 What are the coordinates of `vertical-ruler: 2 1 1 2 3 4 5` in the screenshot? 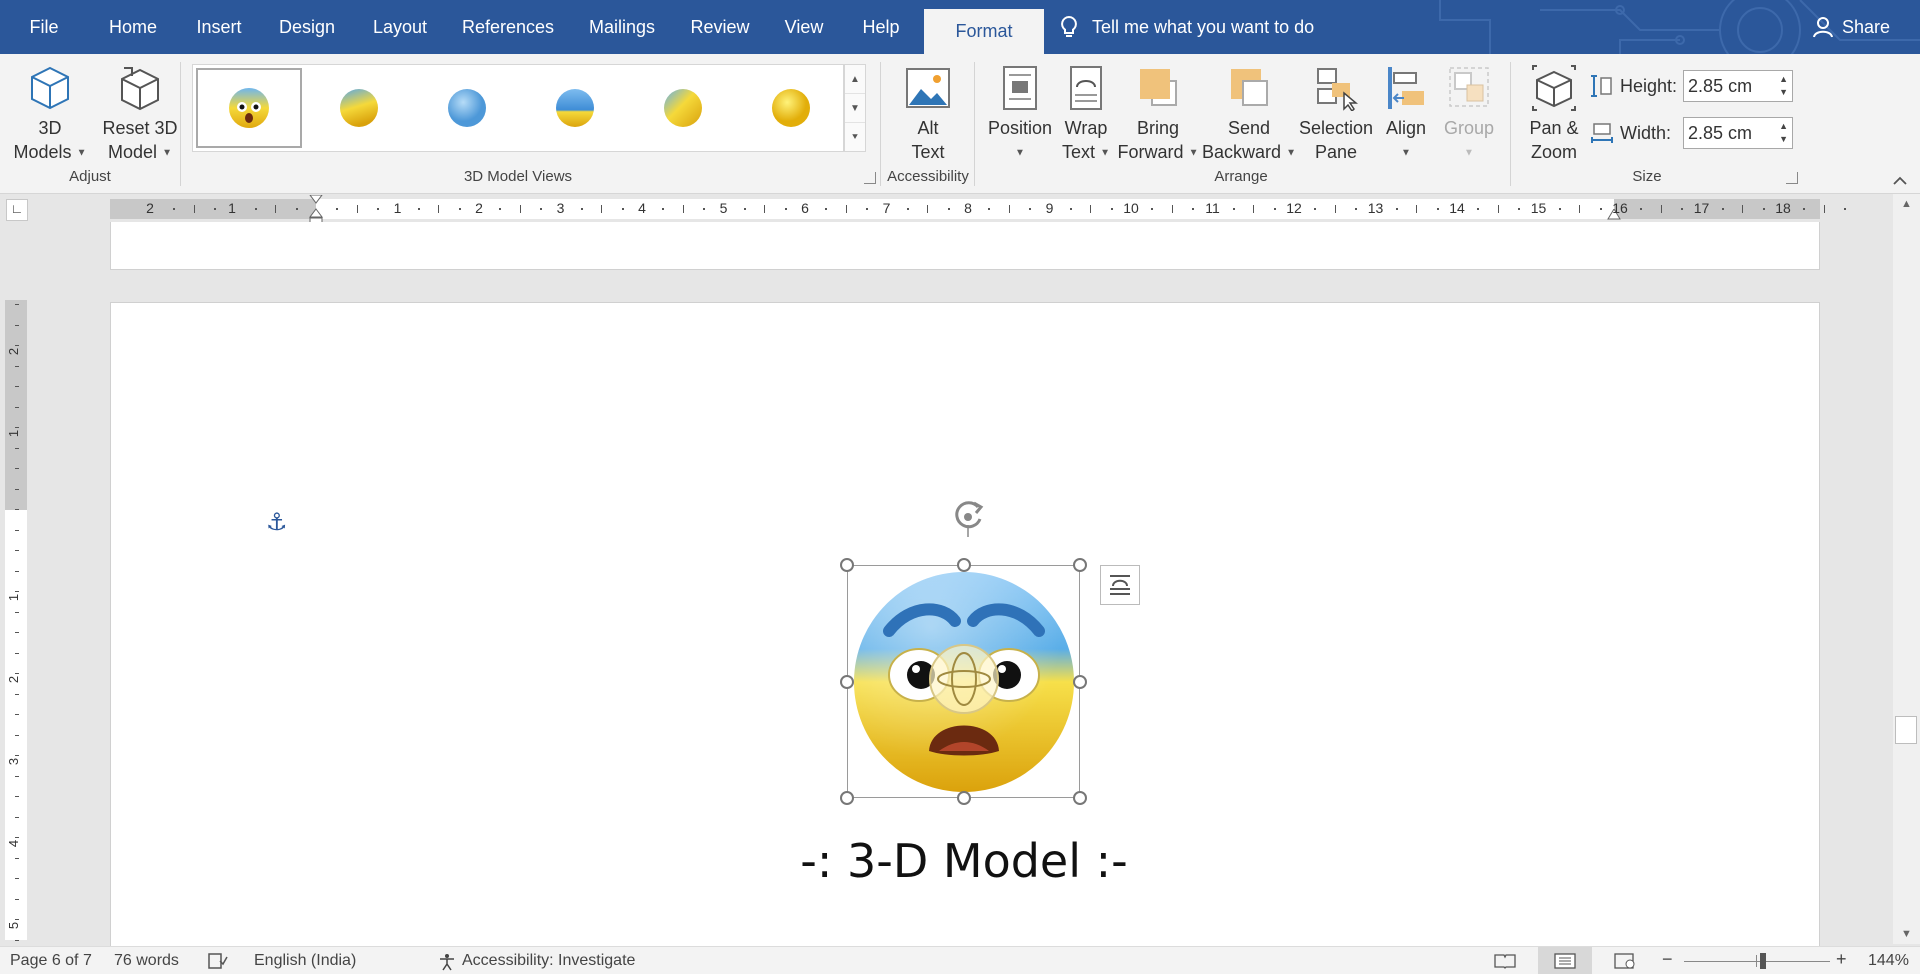 It's located at (16, 620).